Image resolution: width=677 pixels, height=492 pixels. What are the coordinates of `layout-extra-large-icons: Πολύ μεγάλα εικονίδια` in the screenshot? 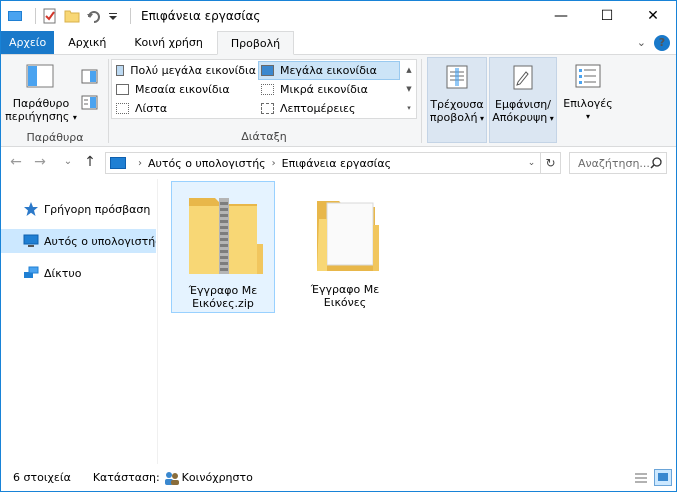 It's located at (185, 70).